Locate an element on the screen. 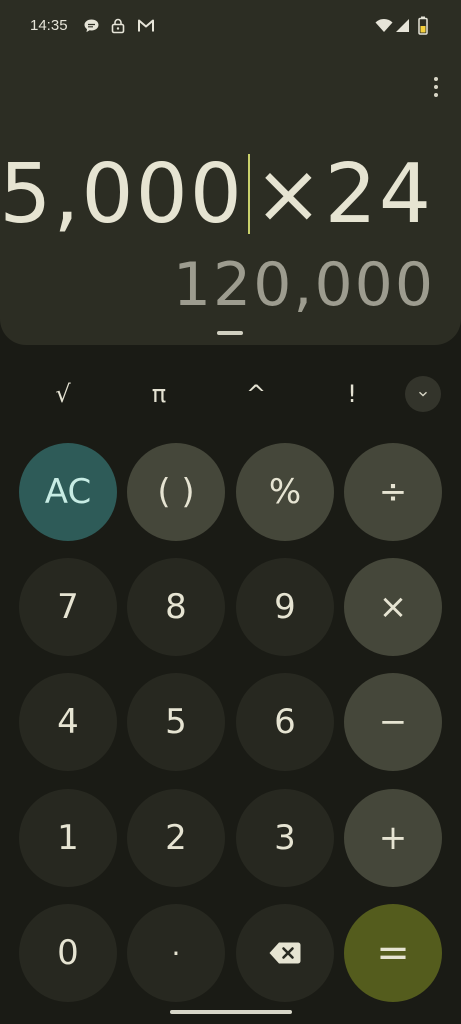 This screenshot has height=1024, width=461. status-time: 14:35 is located at coordinates (49, 25).